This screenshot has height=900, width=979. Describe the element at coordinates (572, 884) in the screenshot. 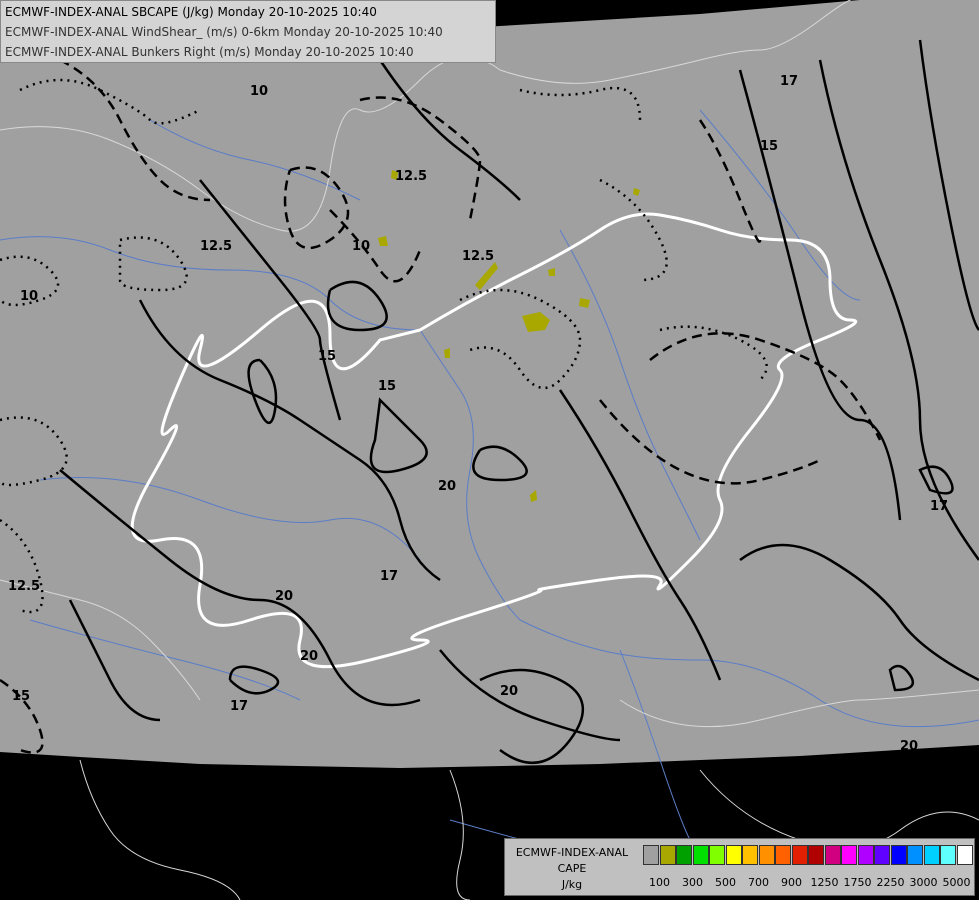

I see `legend-unit: J/kg` at that location.